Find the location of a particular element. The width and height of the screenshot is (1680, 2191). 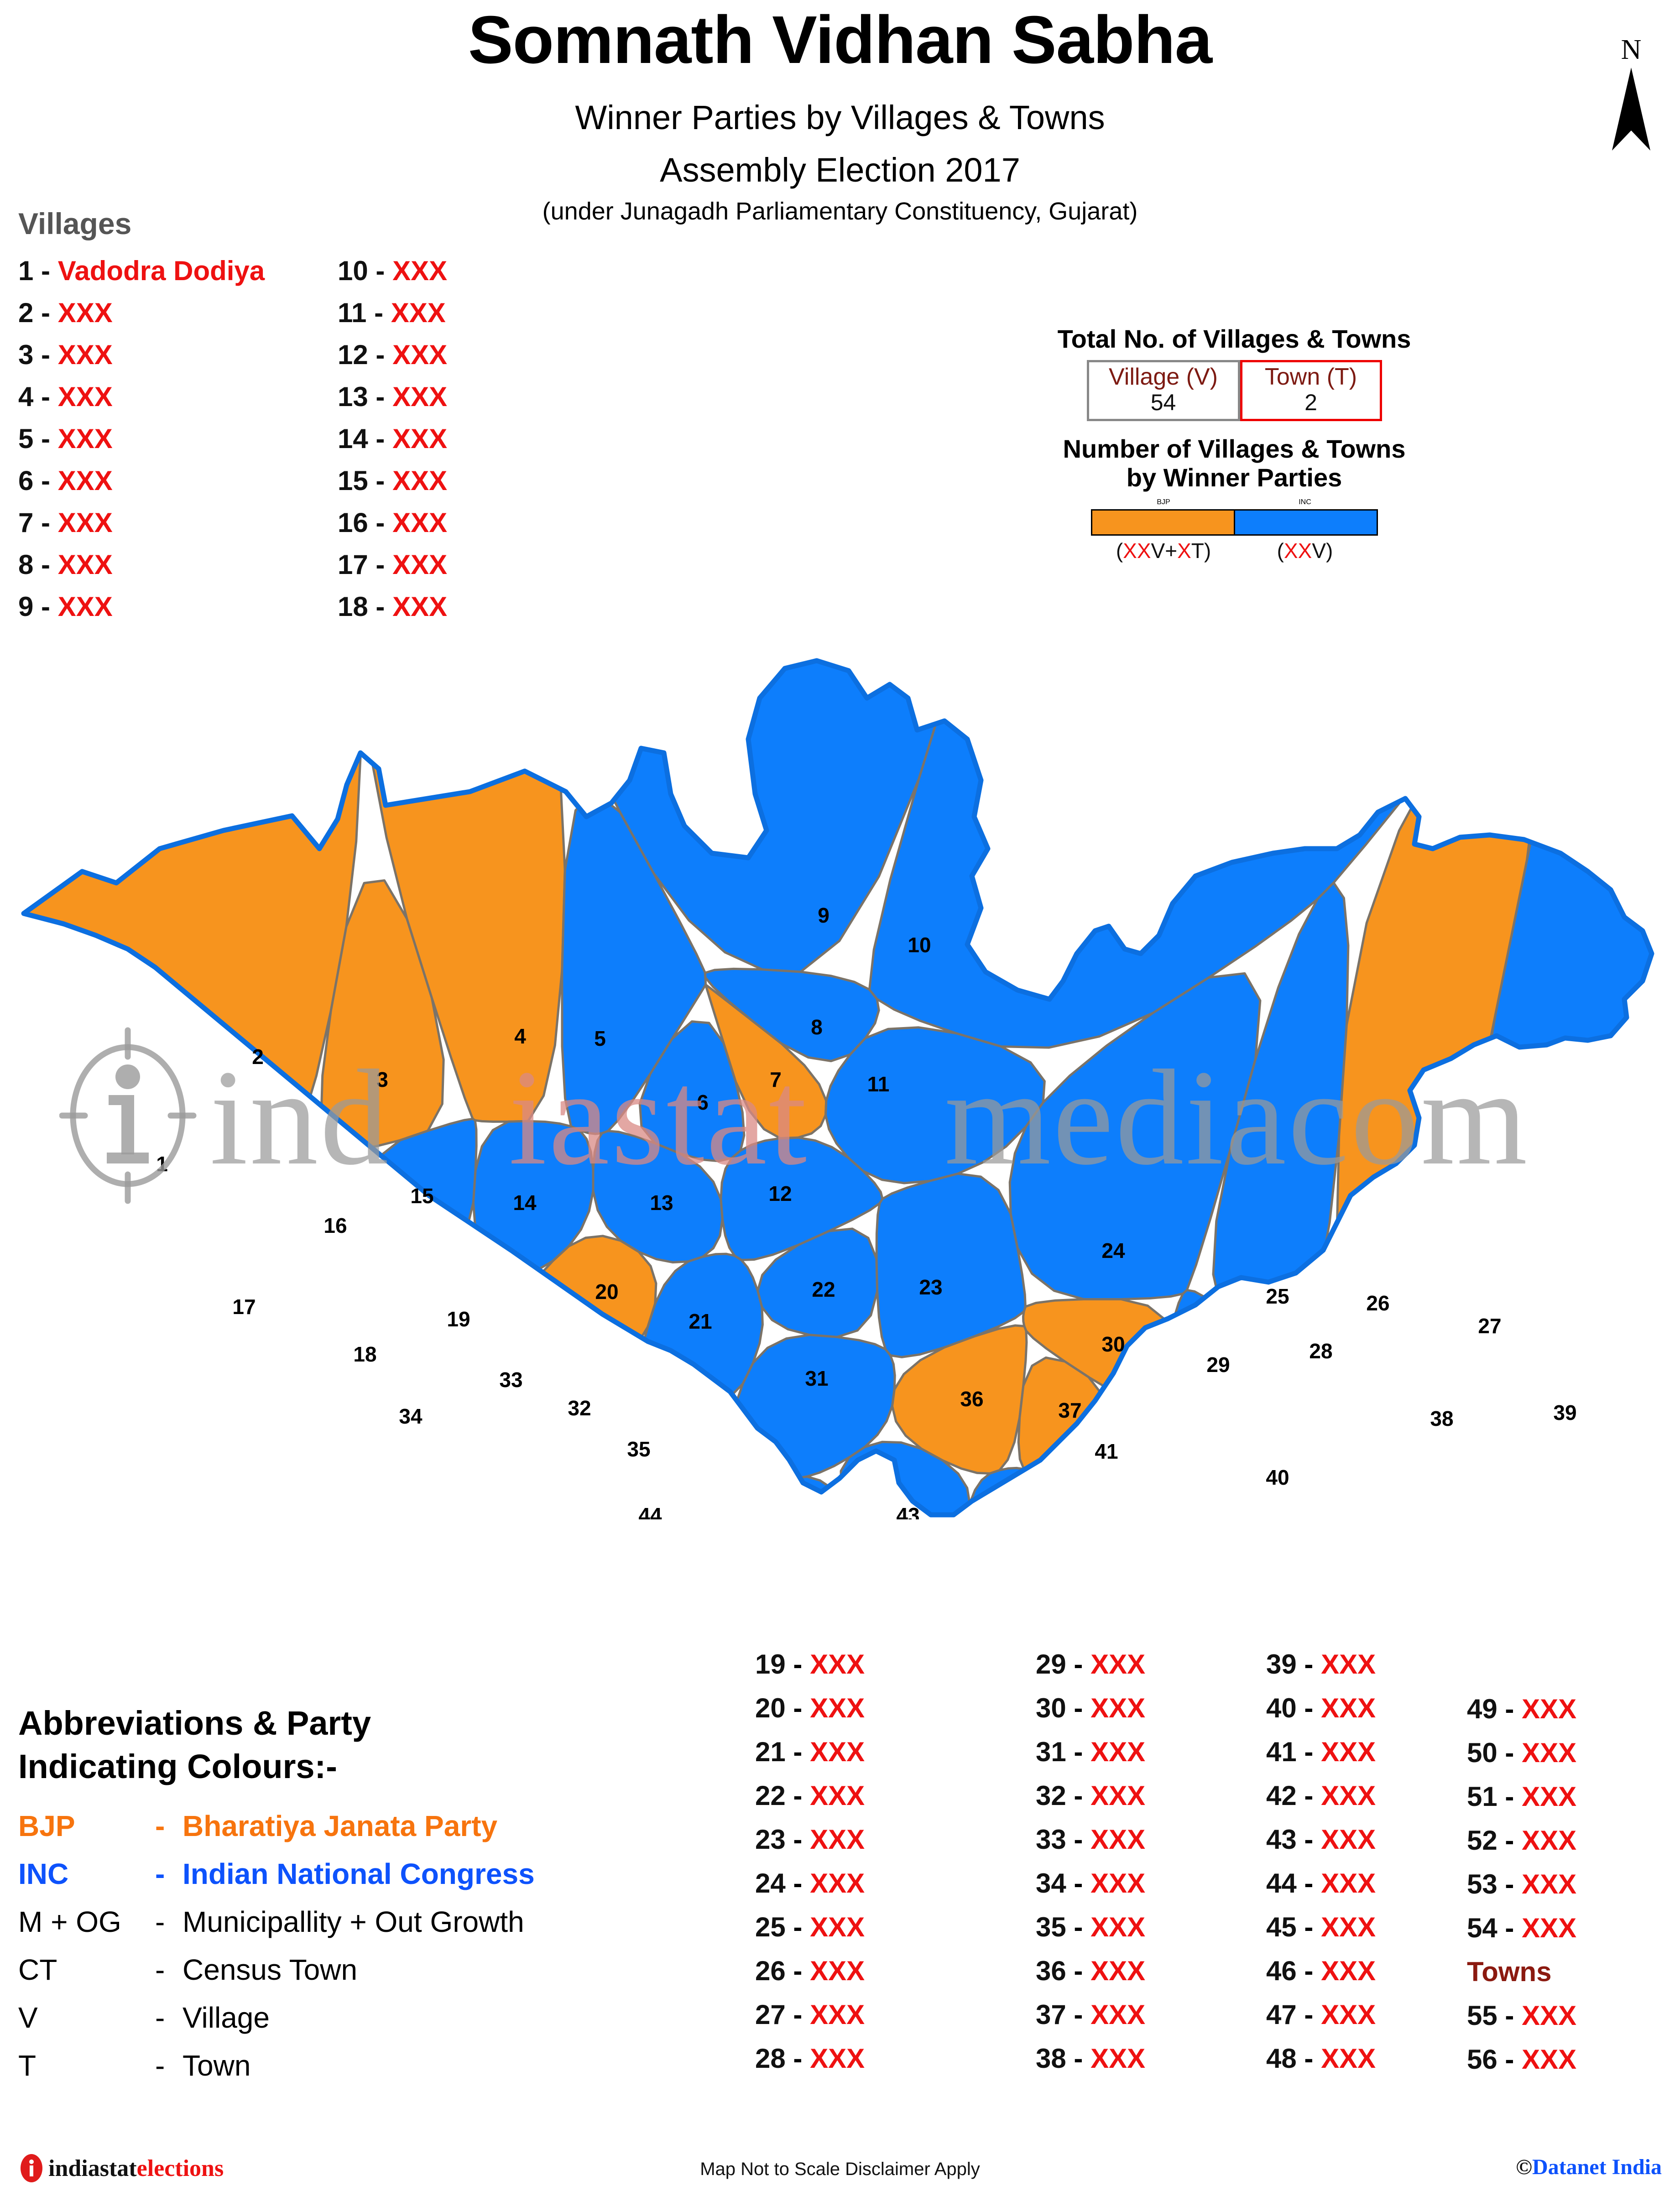

map-region-label-35: 35 is located at coordinates (639, 1449).